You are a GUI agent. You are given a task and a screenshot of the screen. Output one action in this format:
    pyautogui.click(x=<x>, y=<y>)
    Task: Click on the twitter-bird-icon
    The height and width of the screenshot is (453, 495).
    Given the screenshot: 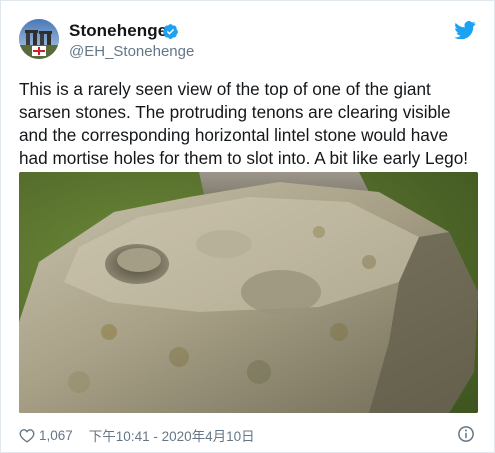 What is the action you would take?
    pyautogui.click(x=465, y=30)
    